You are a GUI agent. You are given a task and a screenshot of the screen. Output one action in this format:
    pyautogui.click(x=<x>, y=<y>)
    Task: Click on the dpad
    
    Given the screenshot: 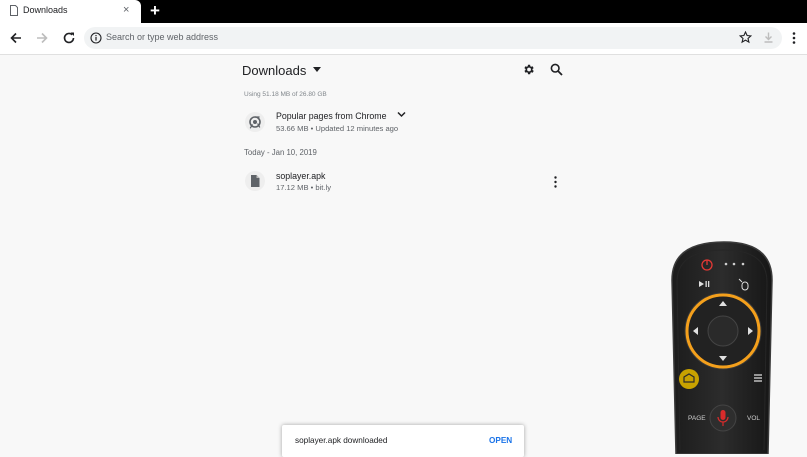 What is the action you would take?
    pyautogui.click(x=723, y=331)
    